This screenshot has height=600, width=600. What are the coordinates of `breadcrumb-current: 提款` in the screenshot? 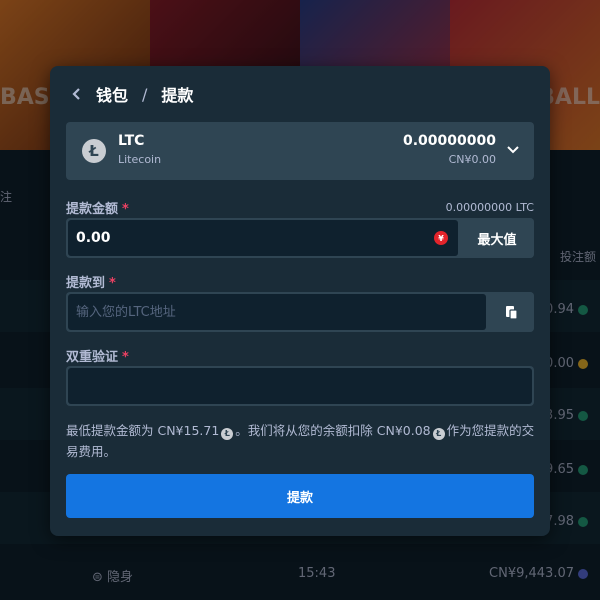 It's located at (177, 95).